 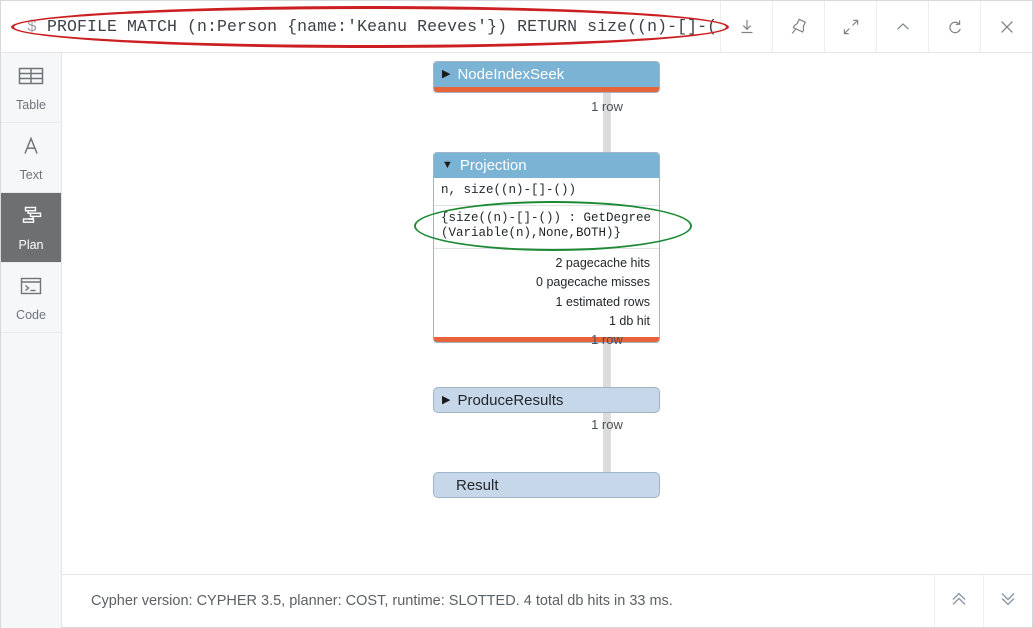 I want to click on collapse-button, so click(x=902, y=26).